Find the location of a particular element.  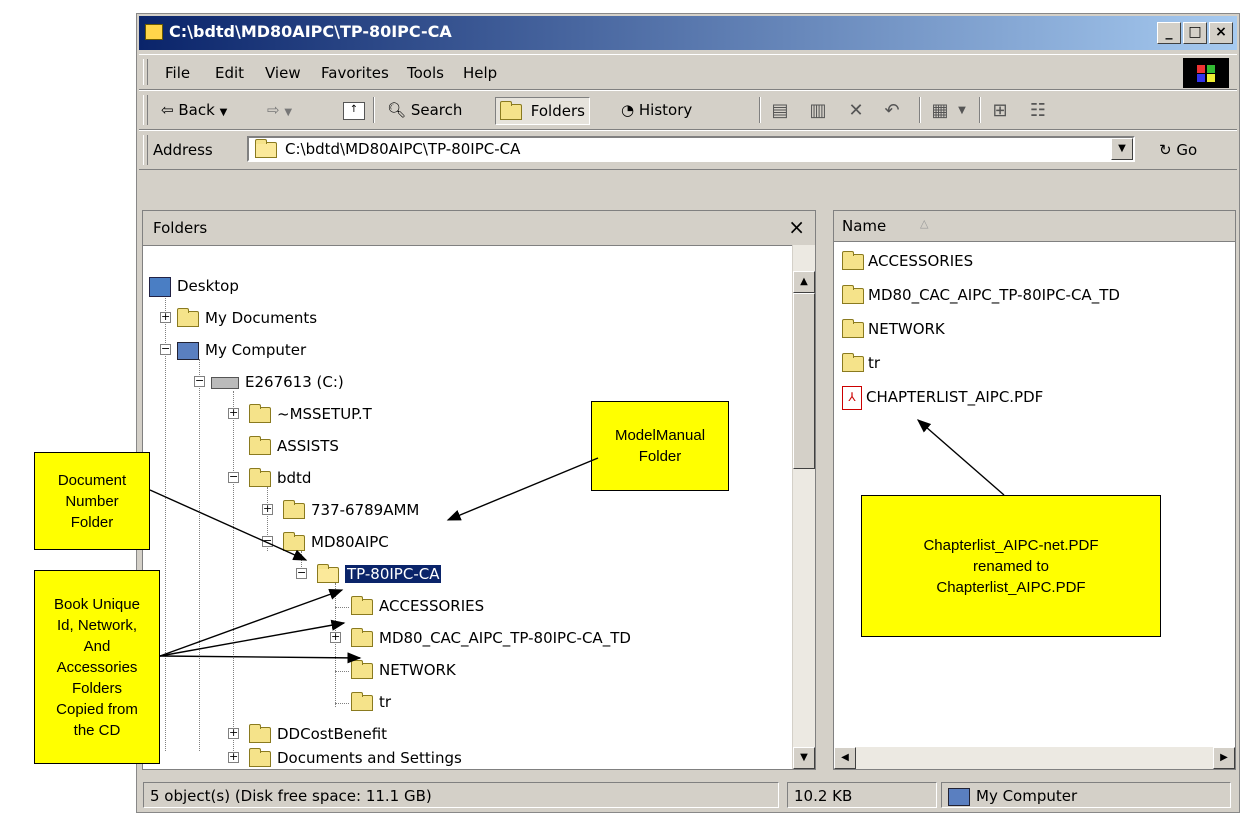

tree-item-tp-80ipc-ca: TP-80IPC-CA is located at coordinates (380, 574).